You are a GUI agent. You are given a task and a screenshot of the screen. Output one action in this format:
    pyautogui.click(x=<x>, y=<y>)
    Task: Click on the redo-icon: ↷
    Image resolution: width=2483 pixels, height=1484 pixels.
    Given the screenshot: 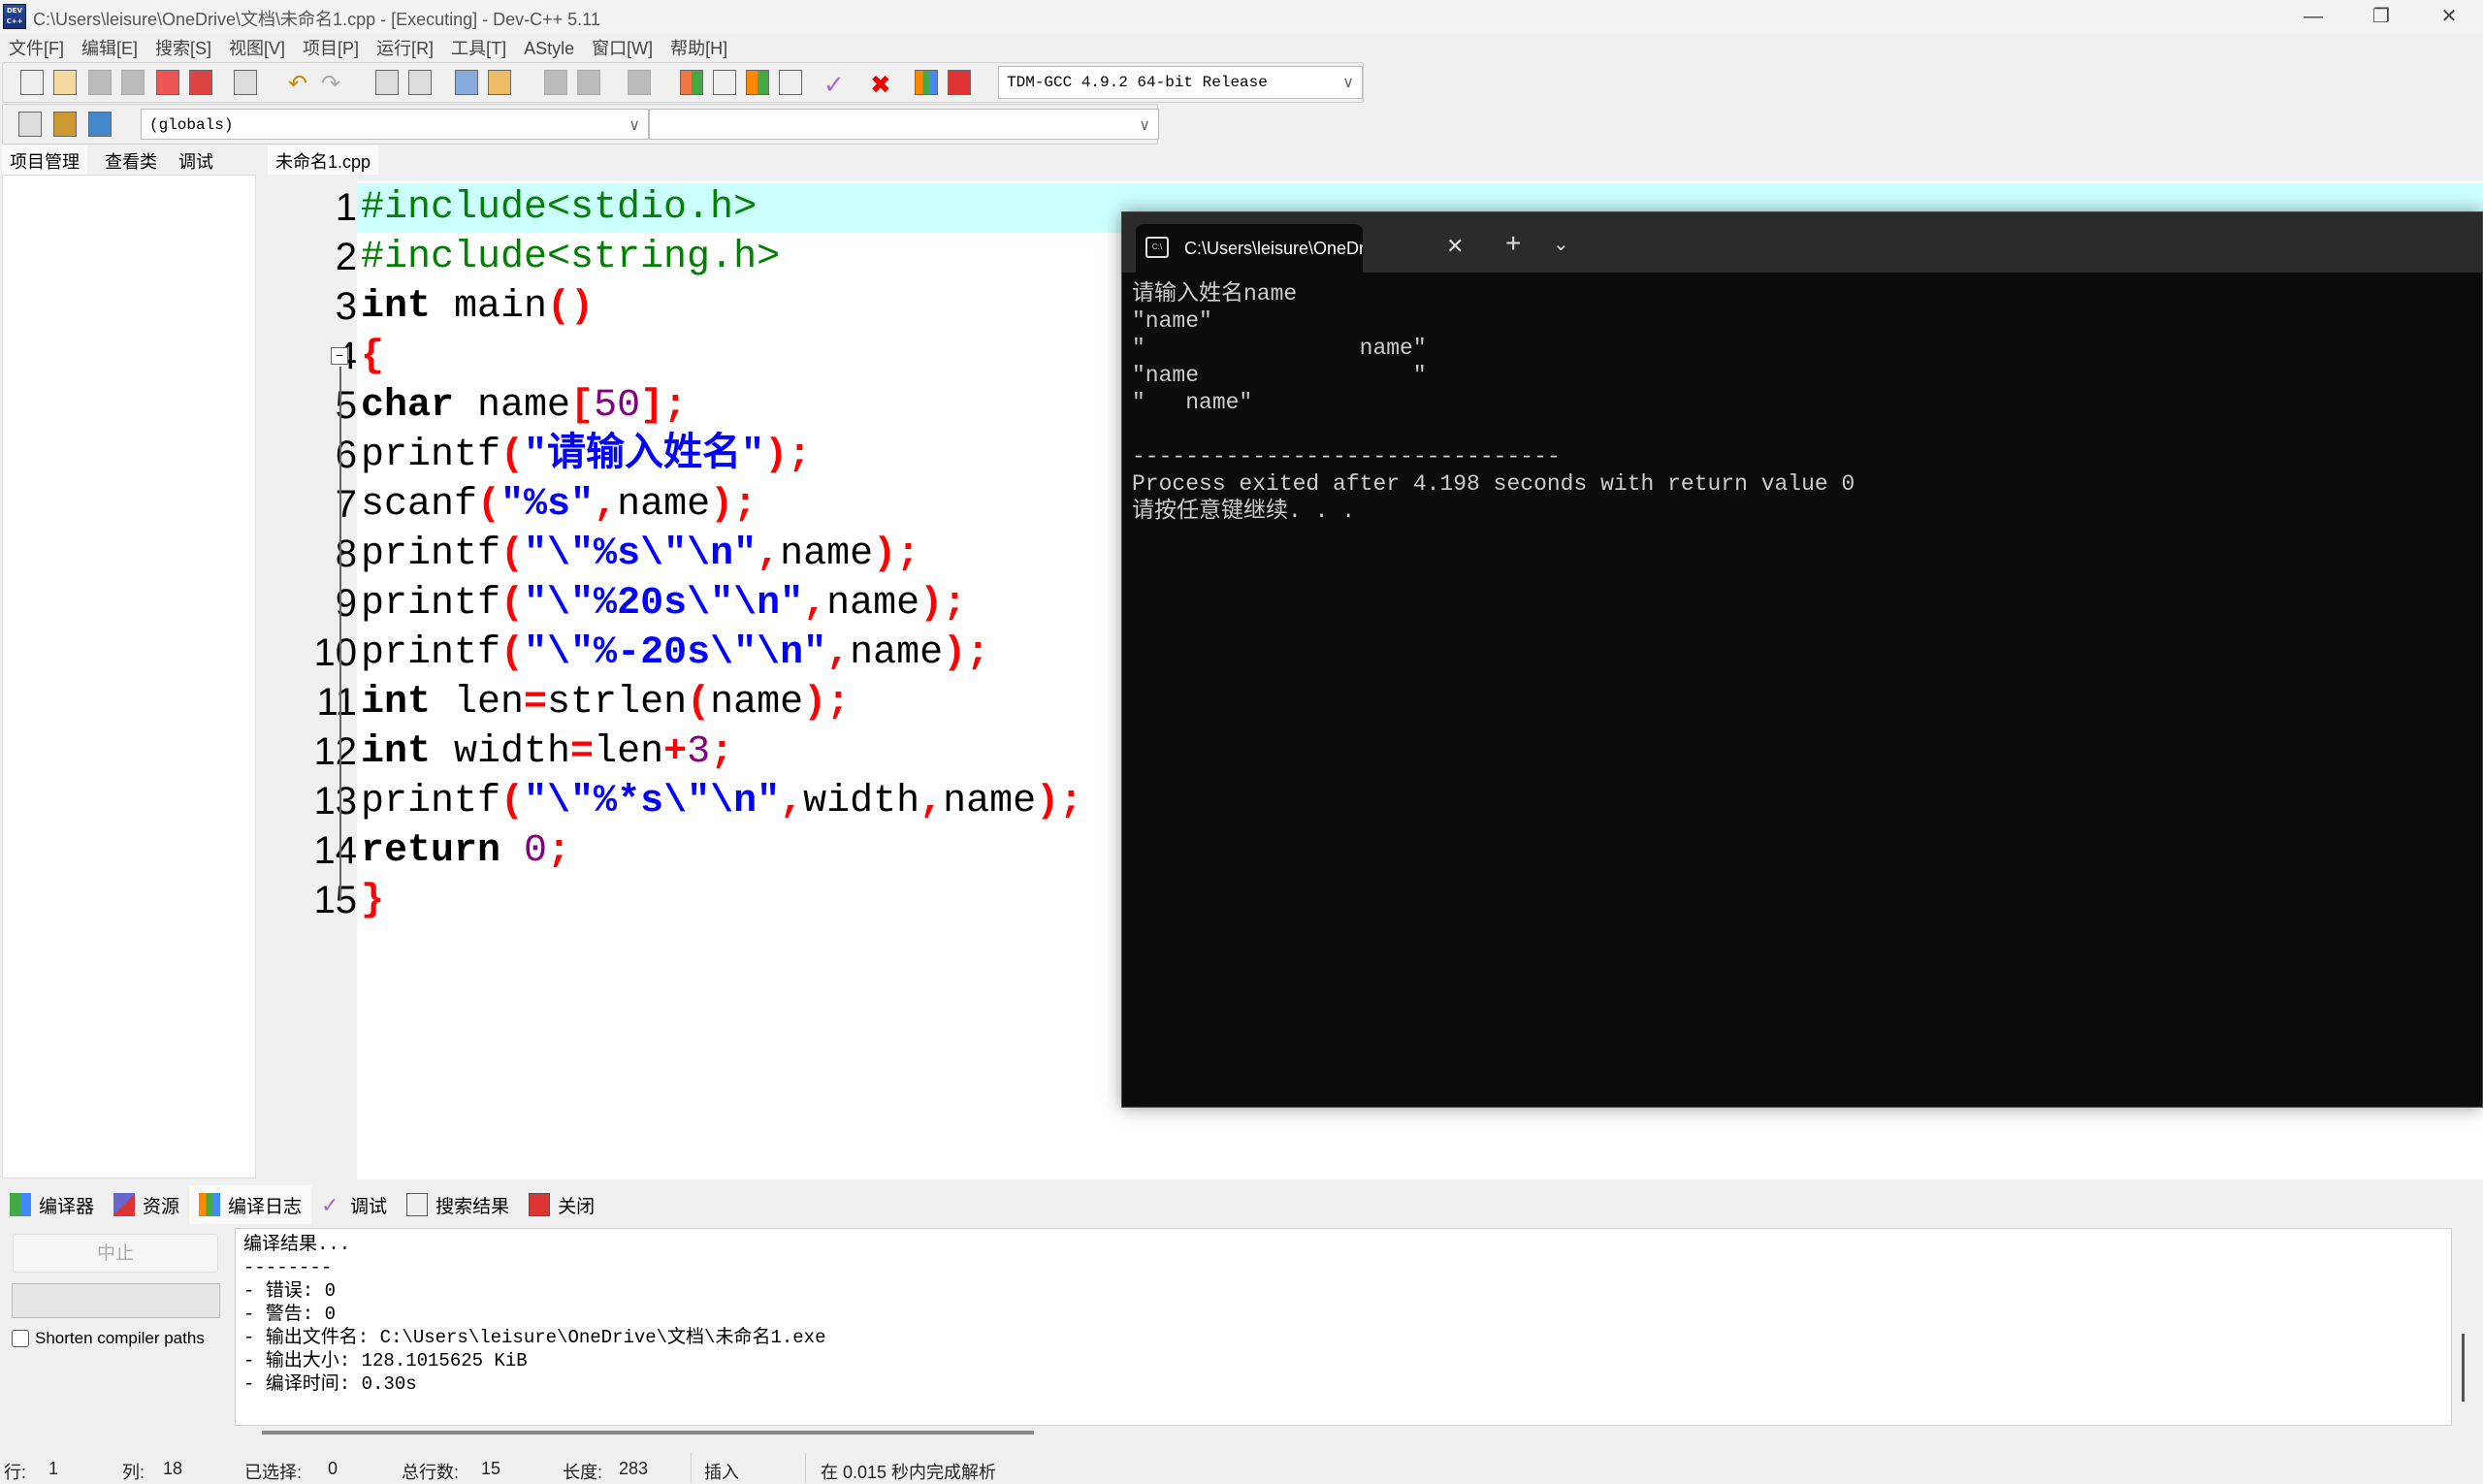 What is the action you would take?
    pyautogui.click(x=333, y=83)
    